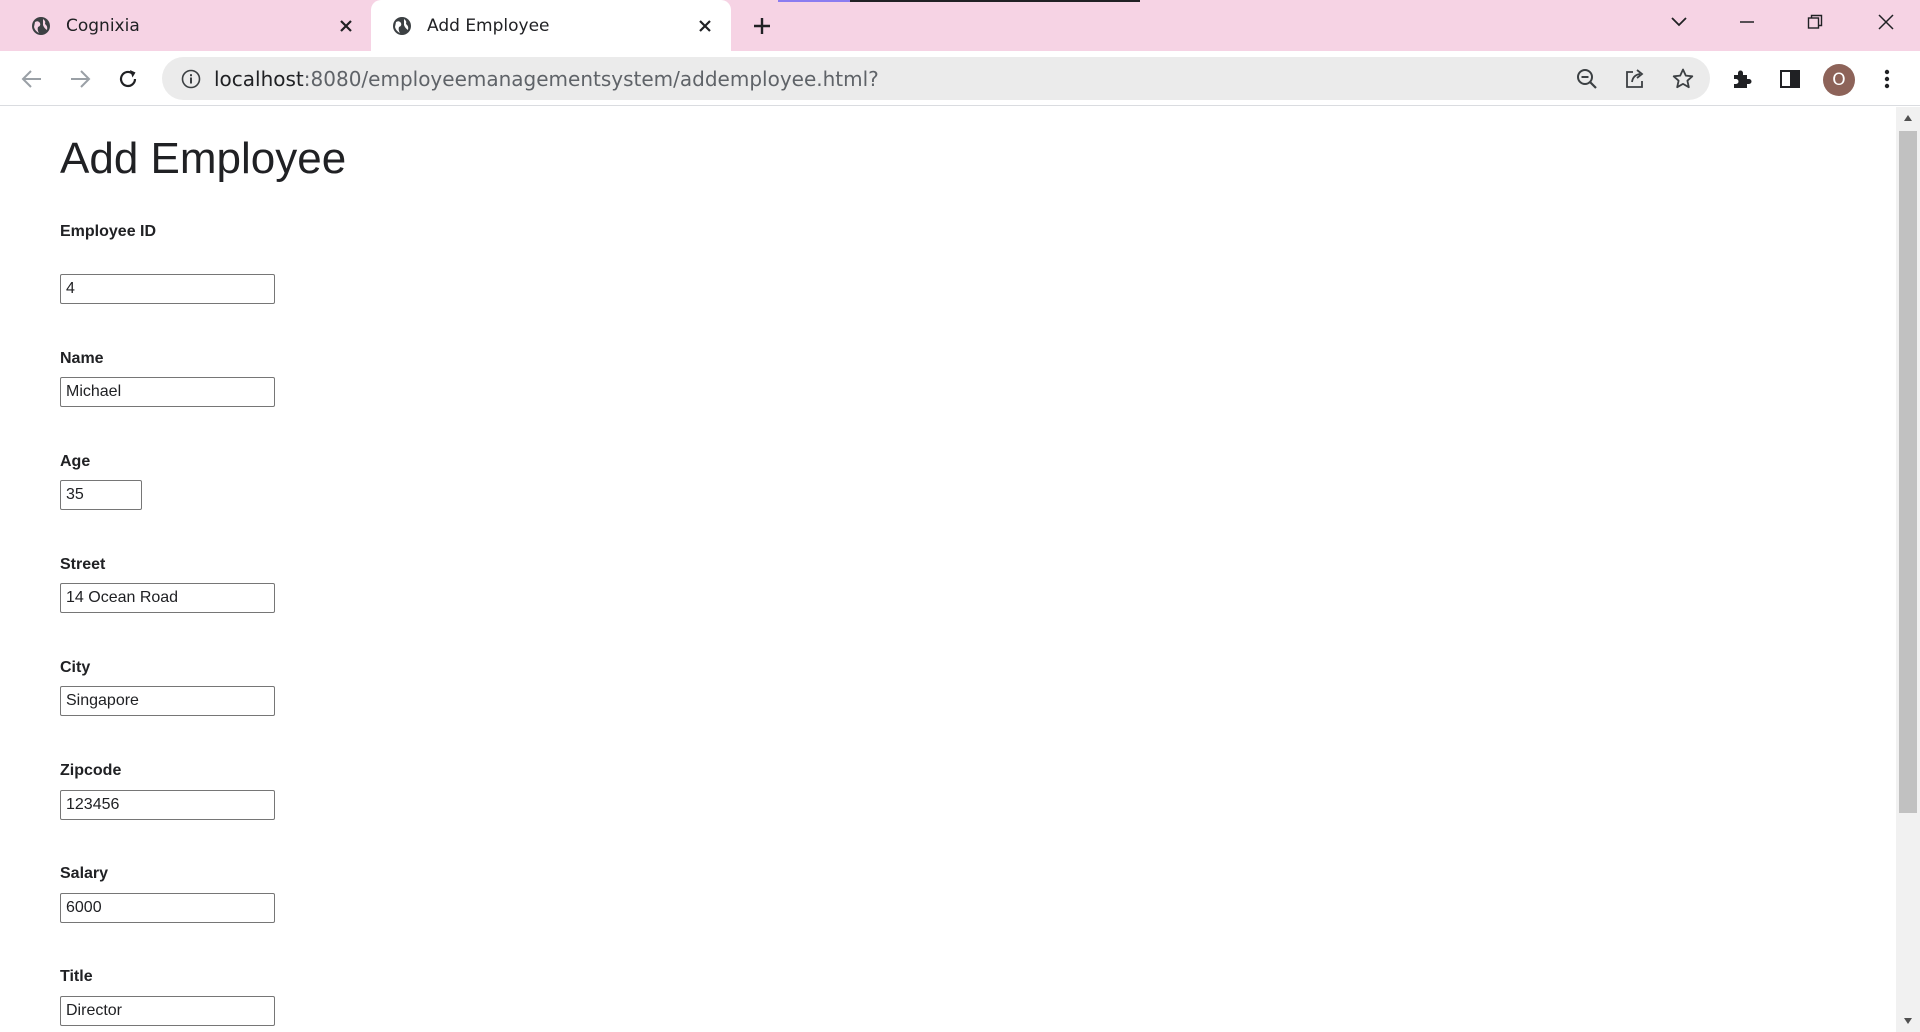 This screenshot has height=1032, width=1920. What do you see at coordinates (76, 976) in the screenshot?
I see `title-label: Title` at bounding box center [76, 976].